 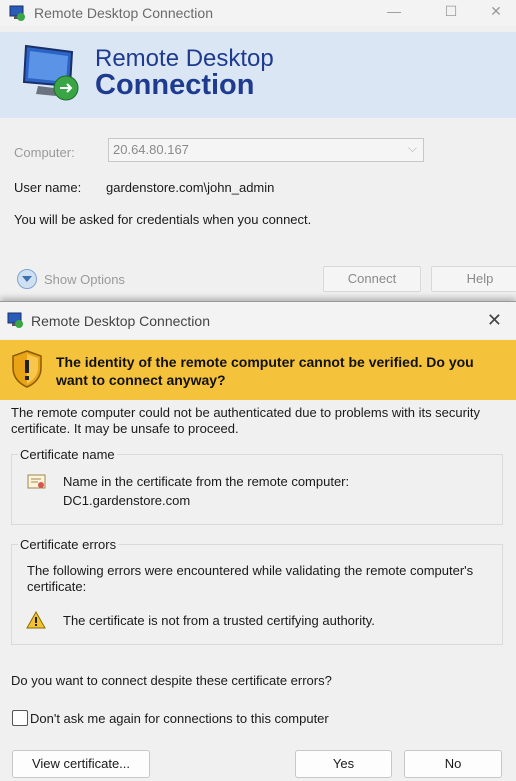 I want to click on help-button: Help, so click(x=473, y=279).